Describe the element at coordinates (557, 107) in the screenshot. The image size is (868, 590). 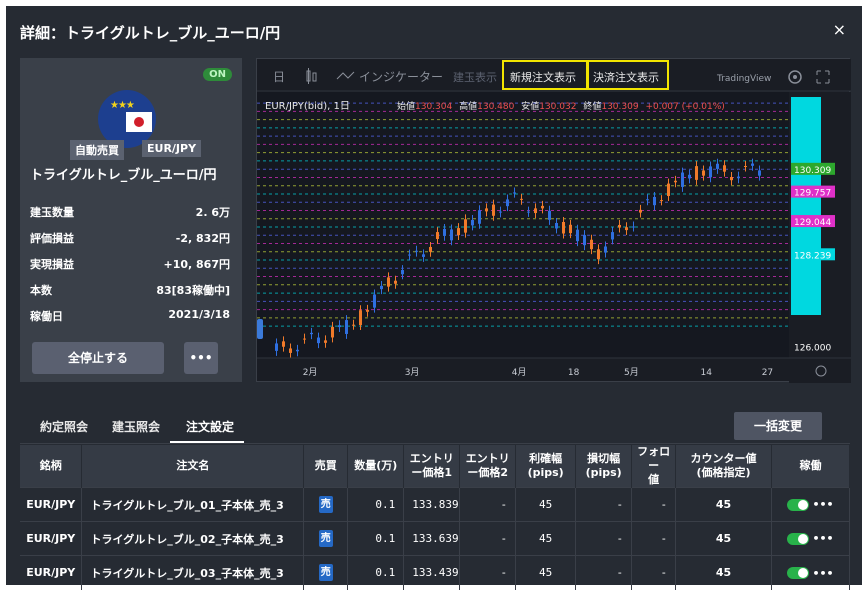
I see `low-value: 130.032` at that location.